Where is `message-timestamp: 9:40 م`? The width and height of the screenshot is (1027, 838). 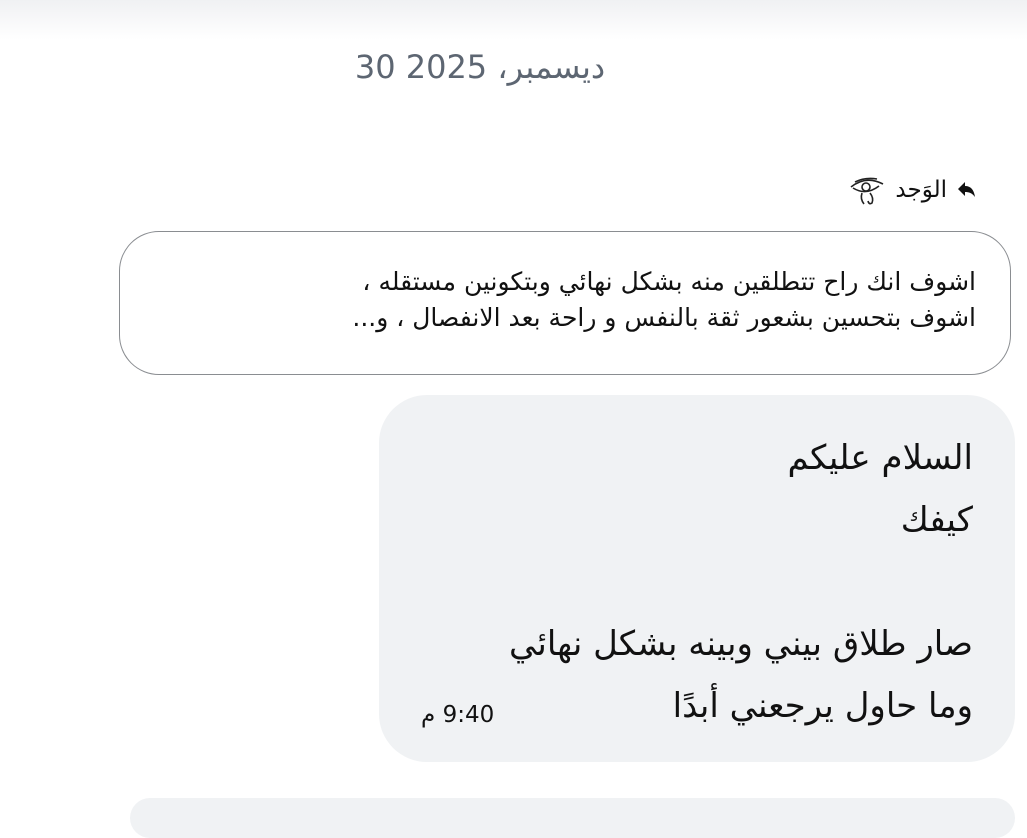
message-timestamp: 9:40 م is located at coordinates (458, 715).